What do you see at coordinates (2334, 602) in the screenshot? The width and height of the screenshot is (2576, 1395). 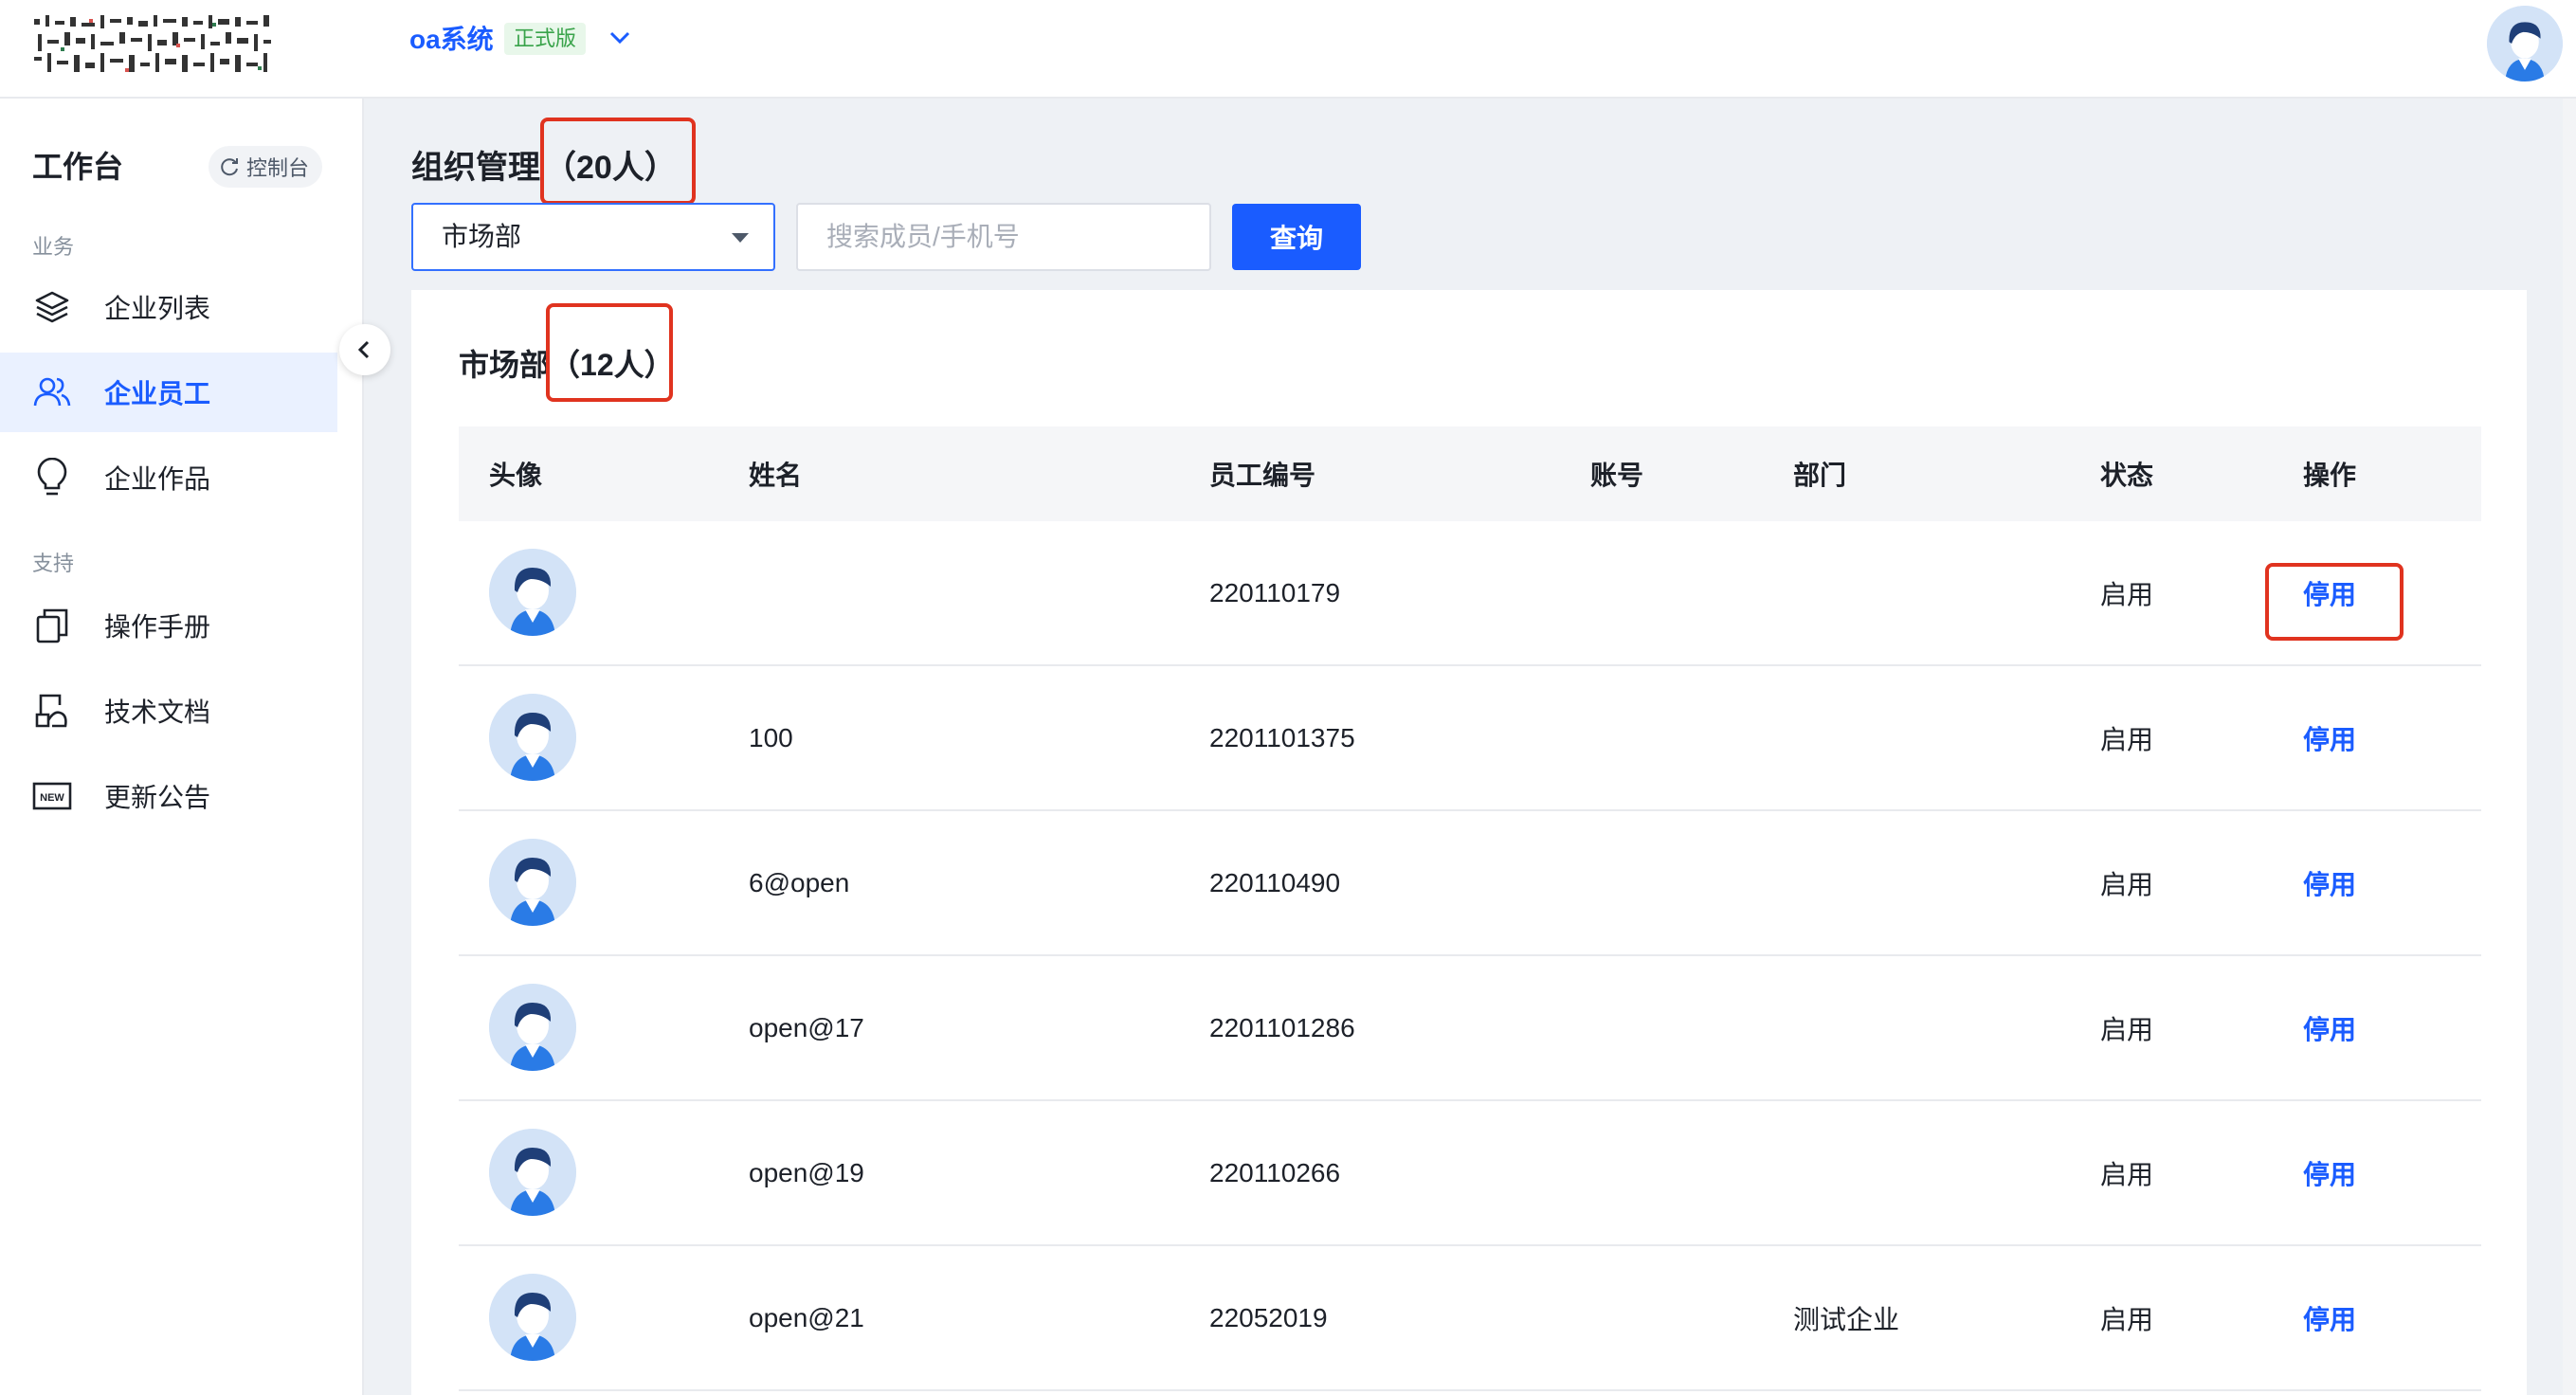 I see `highlight-box-disable-action` at bounding box center [2334, 602].